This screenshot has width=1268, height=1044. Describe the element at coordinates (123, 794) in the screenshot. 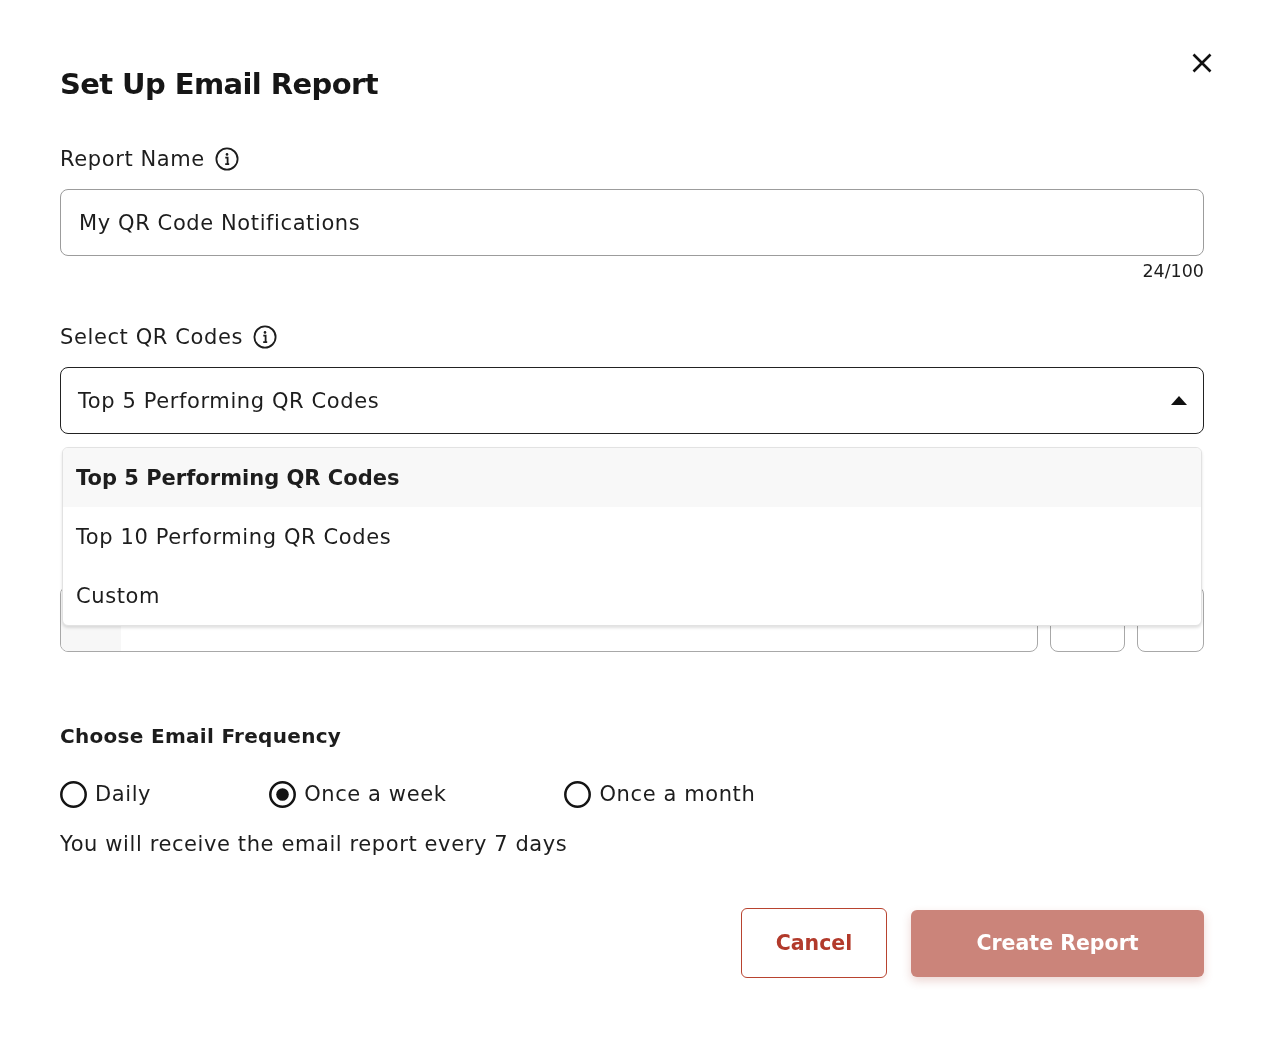

I see `radio-label: Daily` at that location.